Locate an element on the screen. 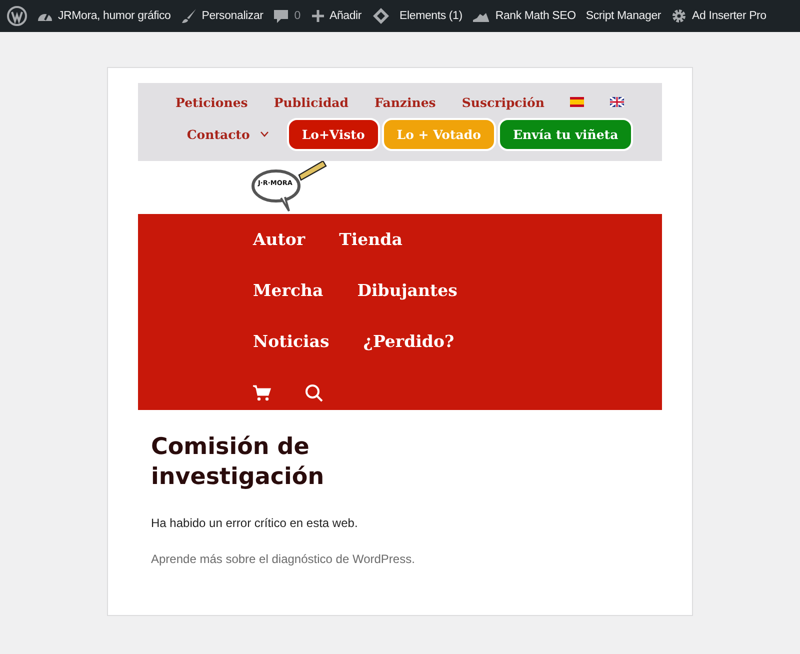  nav-link: Peticiones is located at coordinates (211, 102).